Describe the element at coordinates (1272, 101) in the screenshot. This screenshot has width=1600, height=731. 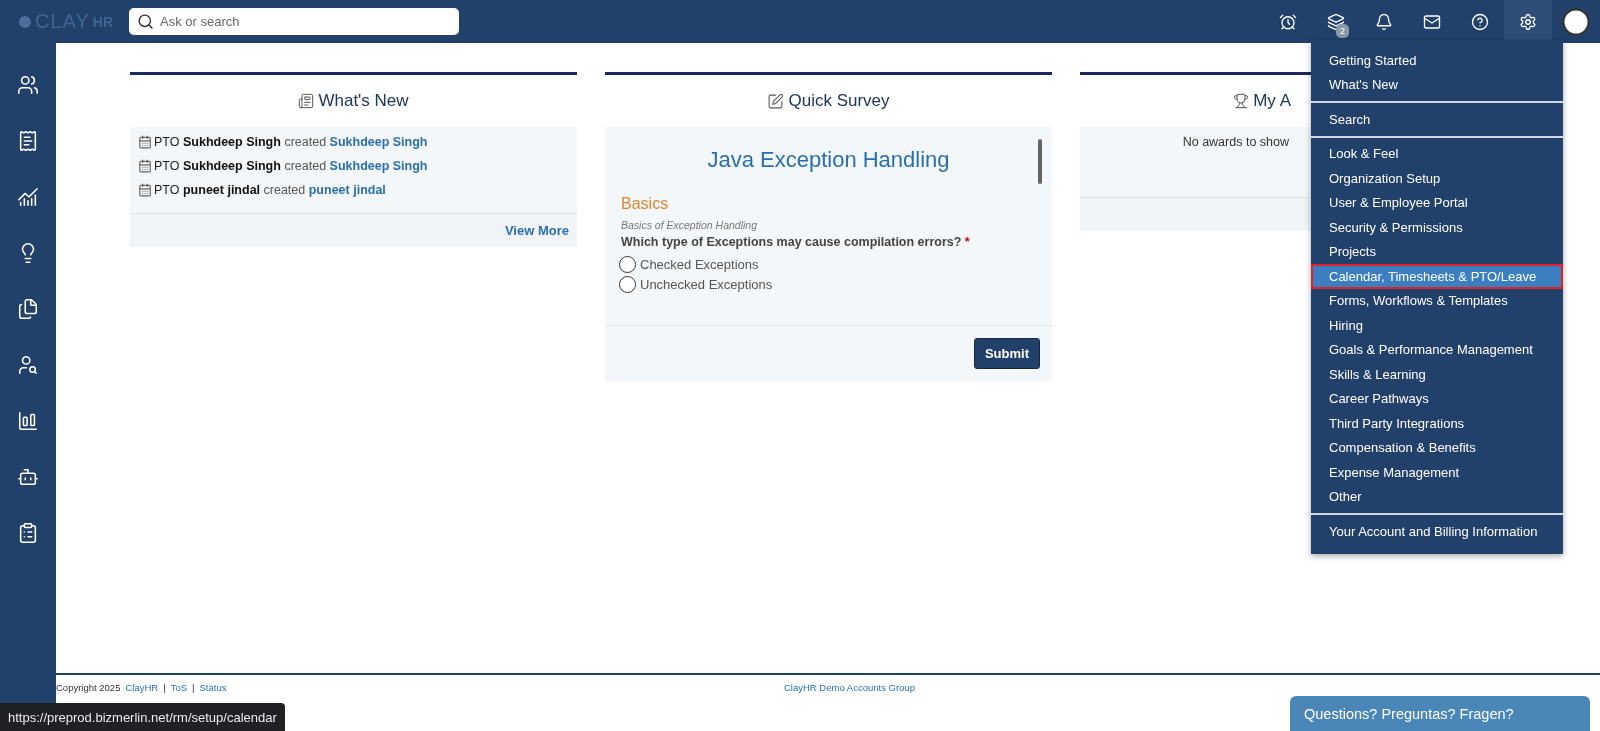
I see `card-title: My A` at that location.